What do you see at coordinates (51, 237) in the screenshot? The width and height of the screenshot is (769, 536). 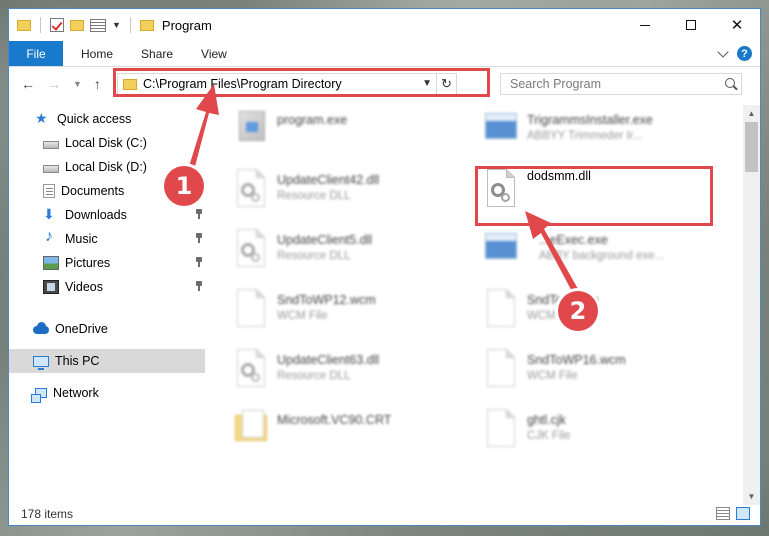 I see `music-icon` at bounding box center [51, 237].